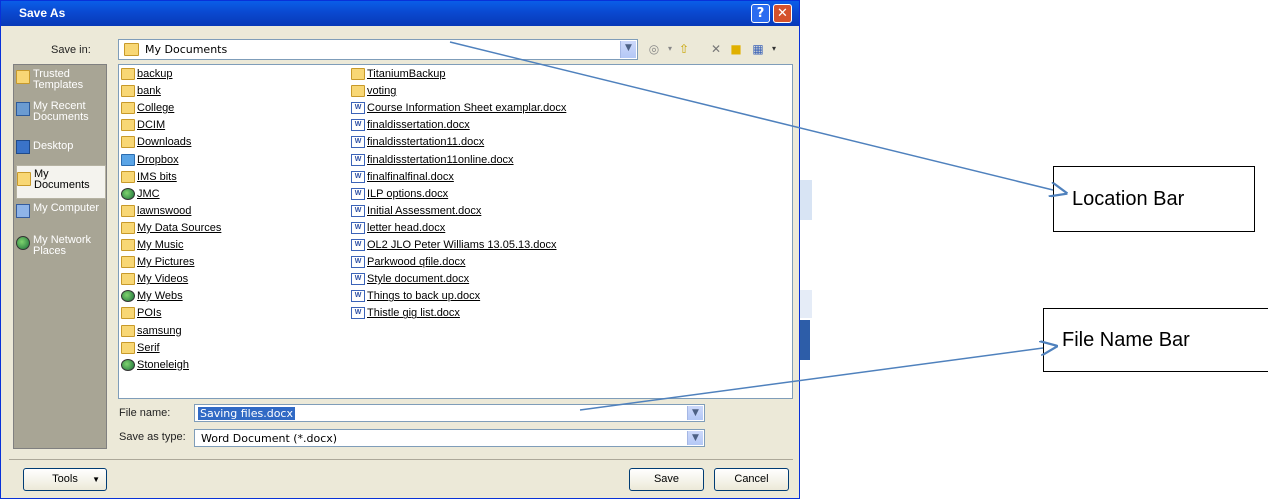 This screenshot has width=1268, height=499. What do you see at coordinates (751, 115) in the screenshot?
I see `location-bar-arrow` at bounding box center [751, 115].